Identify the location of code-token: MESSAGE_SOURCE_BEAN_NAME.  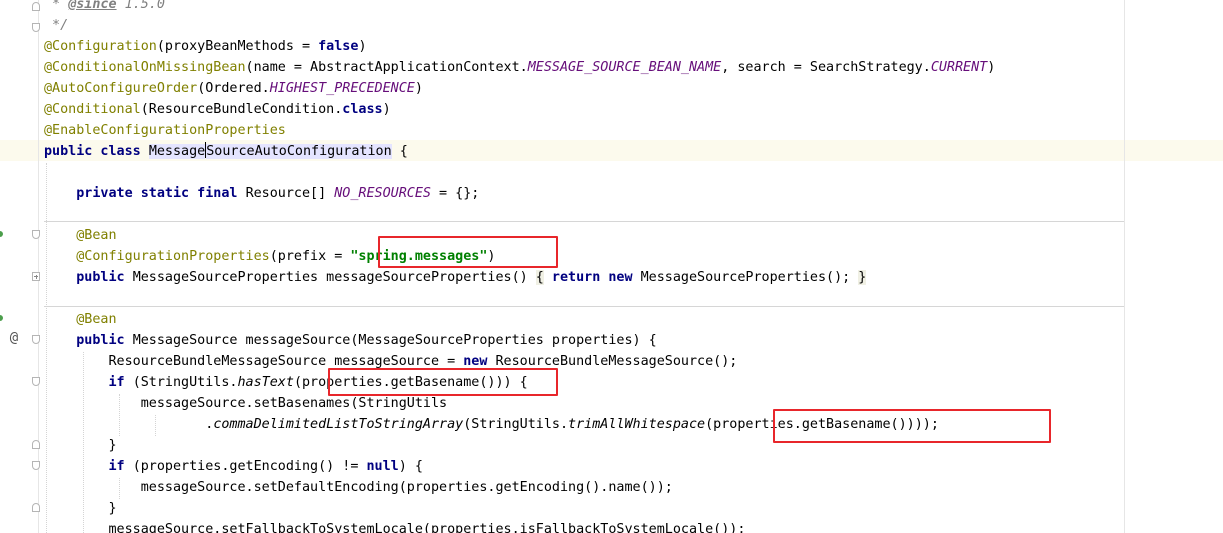
(624, 67).